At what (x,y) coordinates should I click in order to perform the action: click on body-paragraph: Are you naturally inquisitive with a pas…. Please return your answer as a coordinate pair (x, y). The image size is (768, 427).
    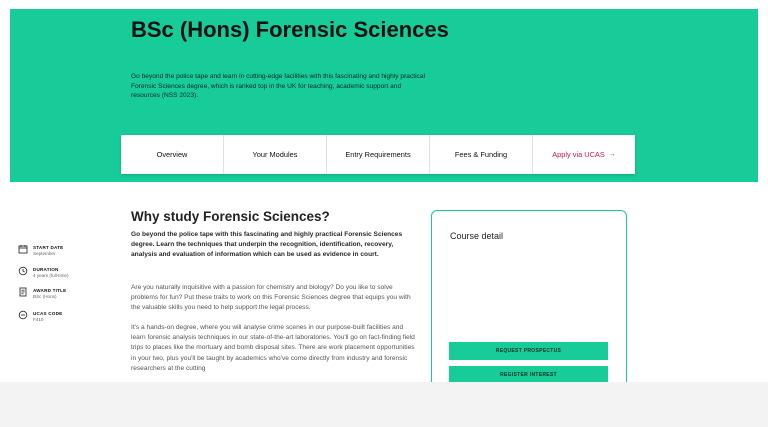
    Looking at the image, I should click on (271, 298).